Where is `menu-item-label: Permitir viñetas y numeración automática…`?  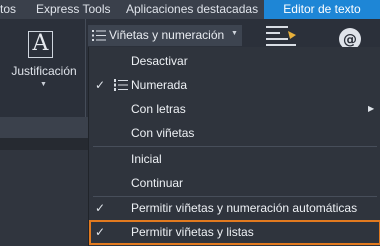
menu-item-label: Permitir viñetas y numeración automática… is located at coordinates (244, 208).